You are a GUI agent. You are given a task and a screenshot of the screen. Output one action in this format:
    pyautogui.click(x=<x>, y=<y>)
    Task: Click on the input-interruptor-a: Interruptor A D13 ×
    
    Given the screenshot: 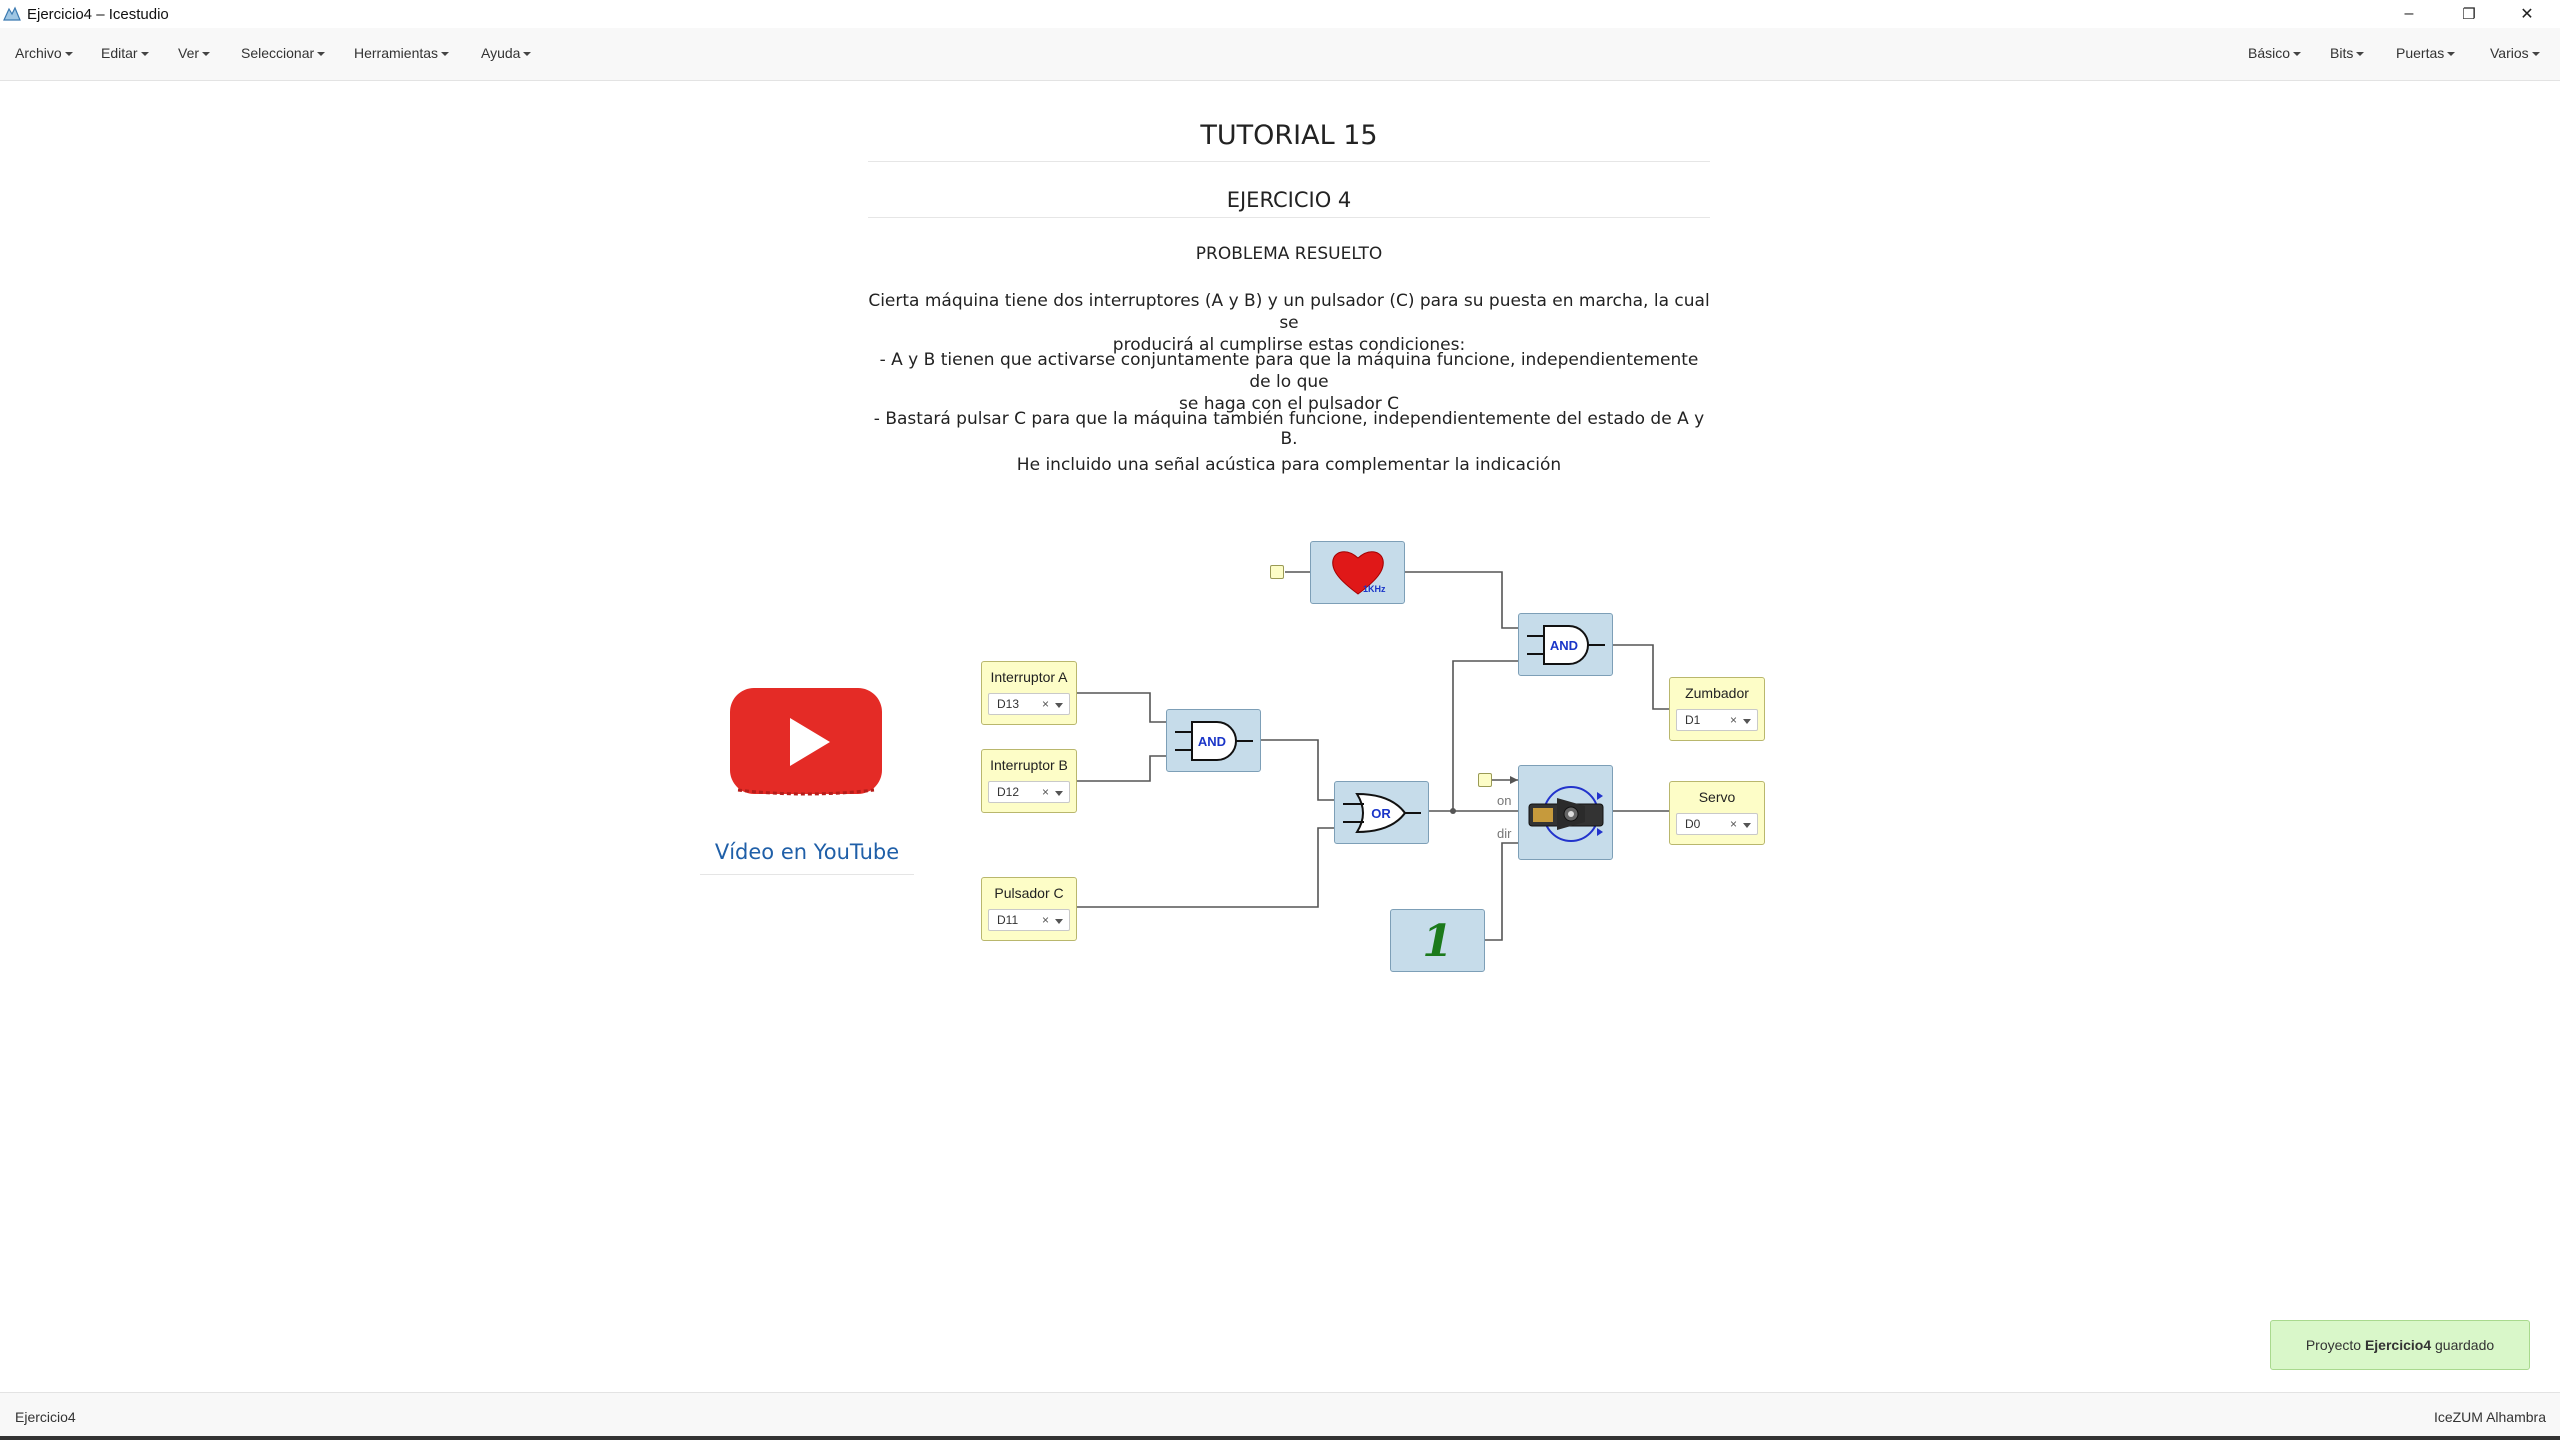 What is the action you would take?
    pyautogui.click(x=1029, y=693)
    